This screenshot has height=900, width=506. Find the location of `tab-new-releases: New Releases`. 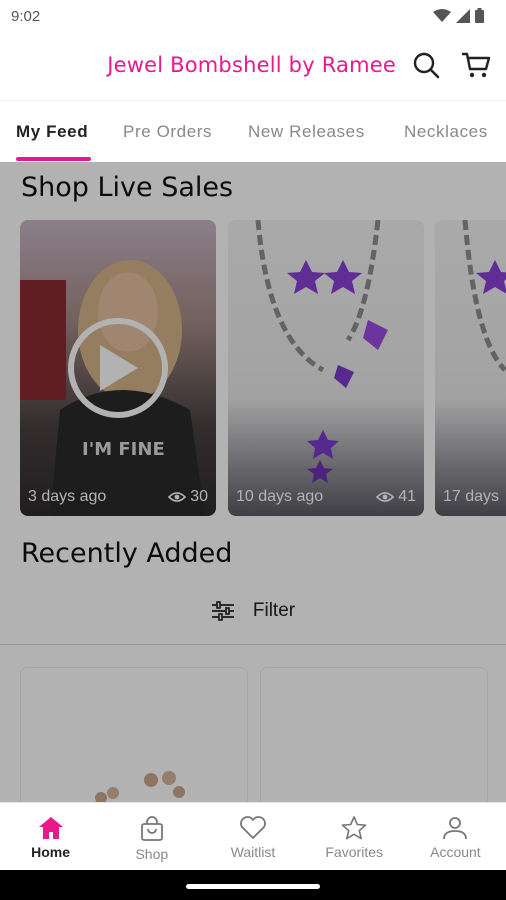

tab-new-releases: New Releases is located at coordinates (306, 132).